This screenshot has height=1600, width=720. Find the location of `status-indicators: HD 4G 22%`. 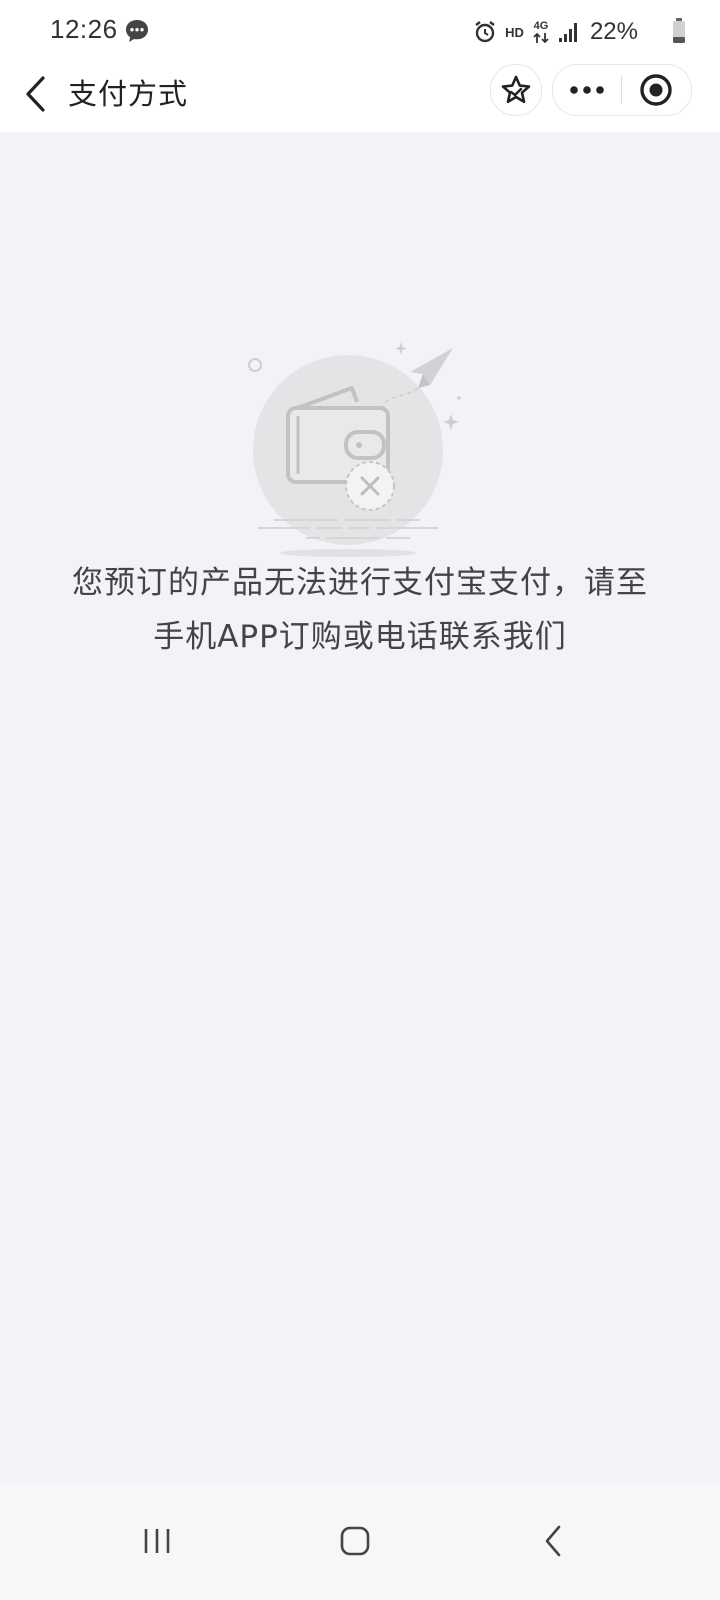

status-indicators: HD 4G 22% is located at coordinates (555, 32).